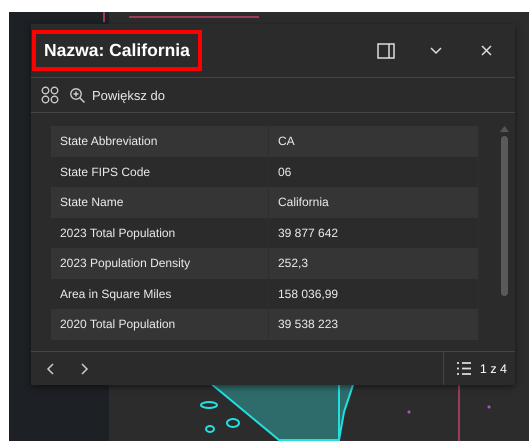  What do you see at coordinates (85, 368) in the screenshot?
I see `chevron-right-icon` at bounding box center [85, 368].